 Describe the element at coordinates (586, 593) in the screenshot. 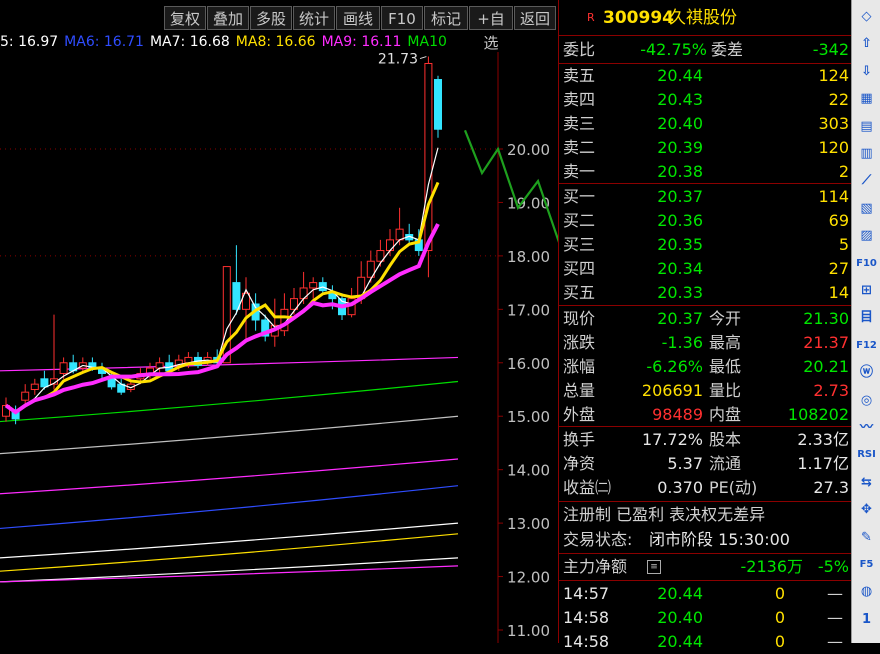

I see `tick-time: 14:57` at that location.